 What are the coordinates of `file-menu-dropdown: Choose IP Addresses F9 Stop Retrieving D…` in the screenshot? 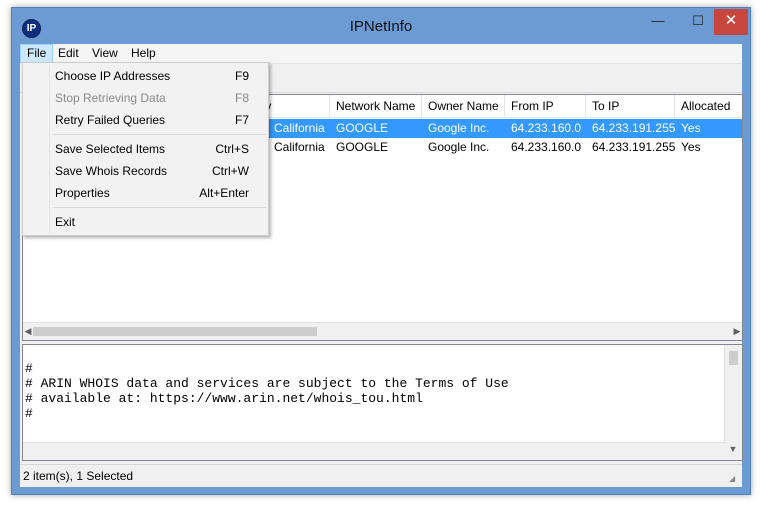 It's located at (145, 149).